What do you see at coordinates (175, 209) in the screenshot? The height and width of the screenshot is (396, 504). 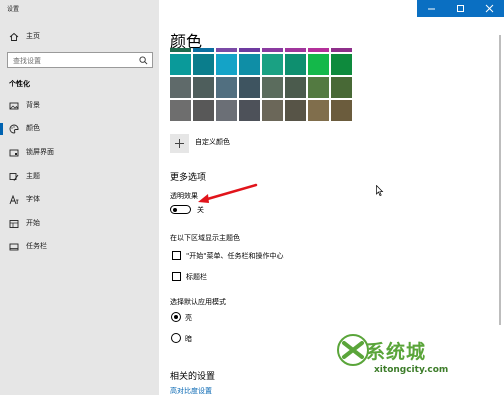 I see `toggle-knob` at bounding box center [175, 209].